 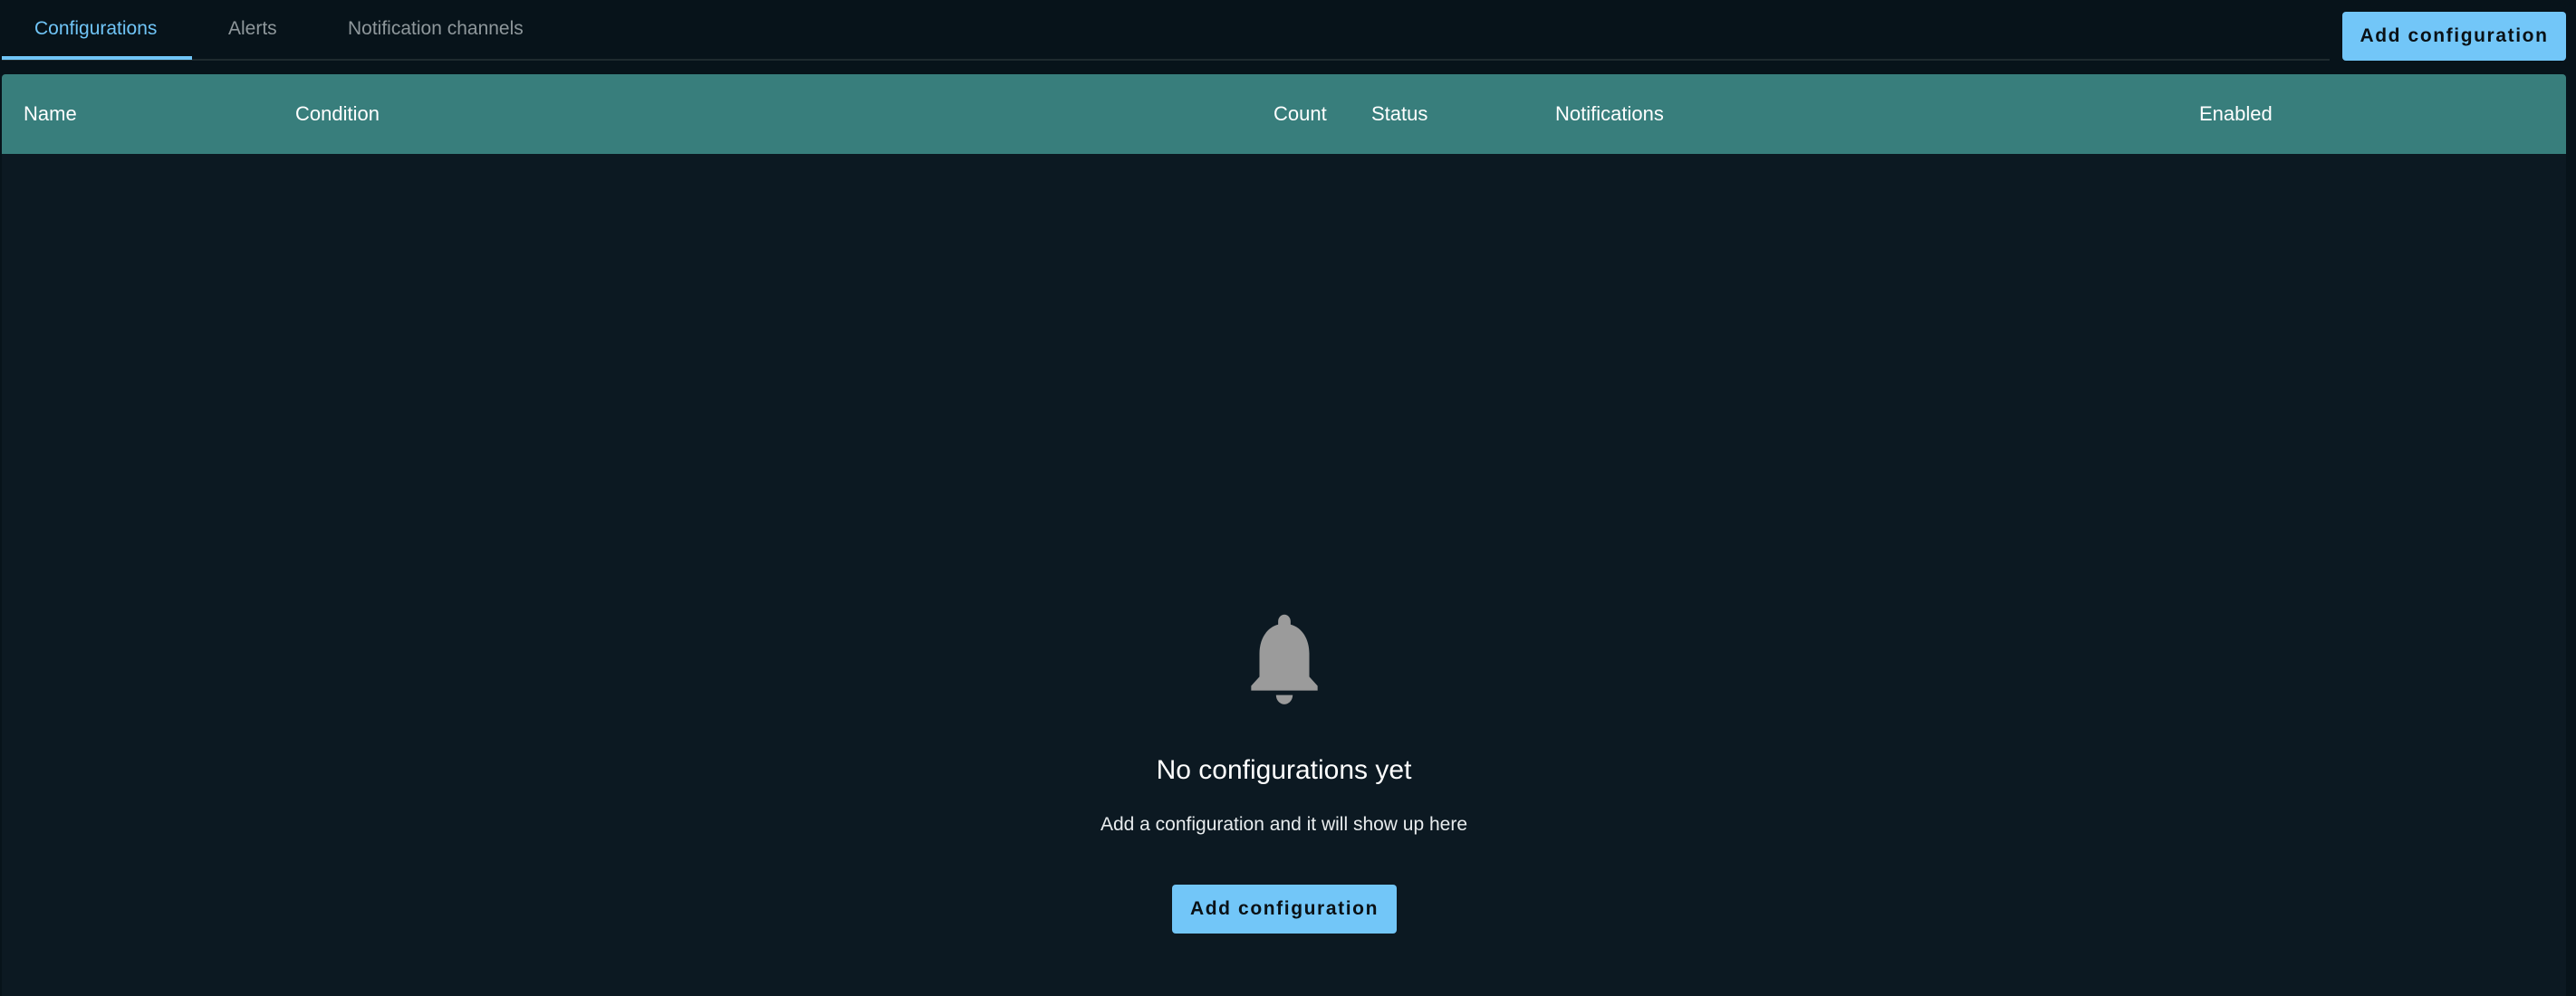 I want to click on active-tab-indicator, so click(x=97, y=58).